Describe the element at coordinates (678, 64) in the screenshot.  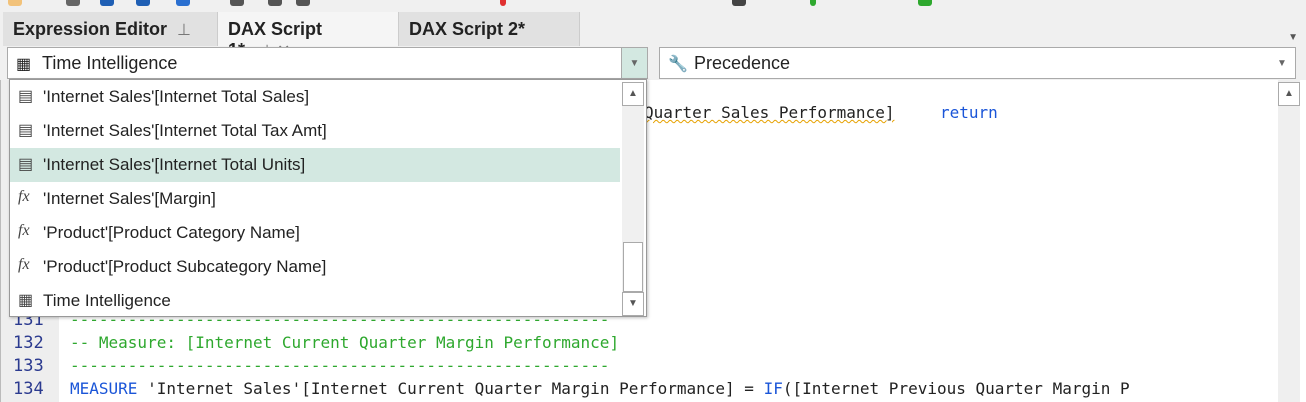
I see `wrench-icon: 🔧` at that location.